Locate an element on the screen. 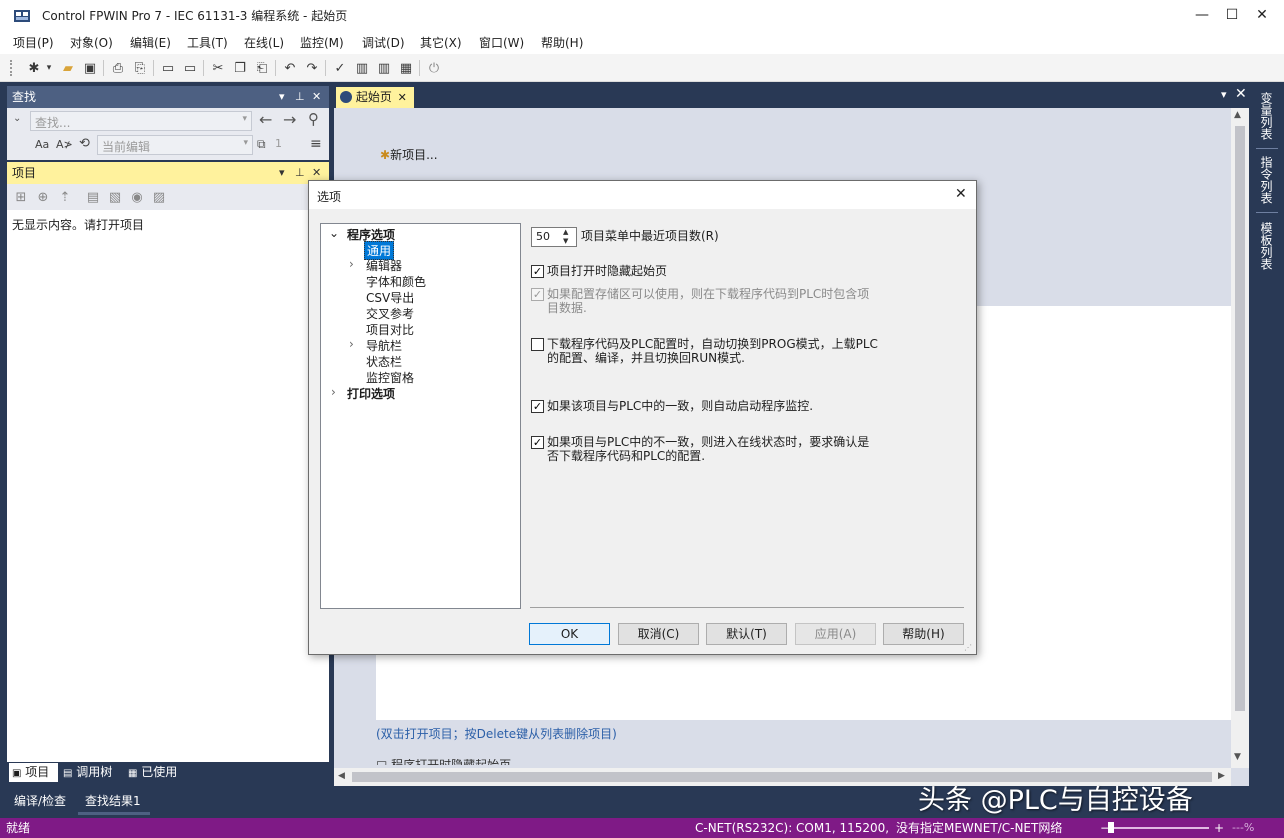  online-plug-icon: ⏻ is located at coordinates (434, 68).